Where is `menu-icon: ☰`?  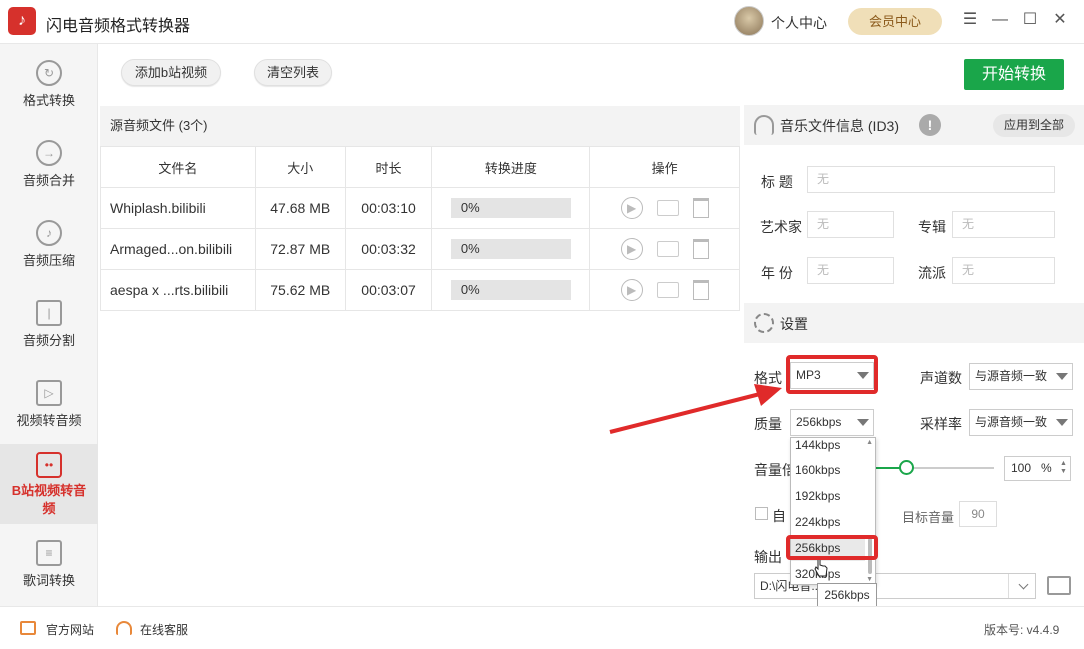 menu-icon: ☰ is located at coordinates (970, 20).